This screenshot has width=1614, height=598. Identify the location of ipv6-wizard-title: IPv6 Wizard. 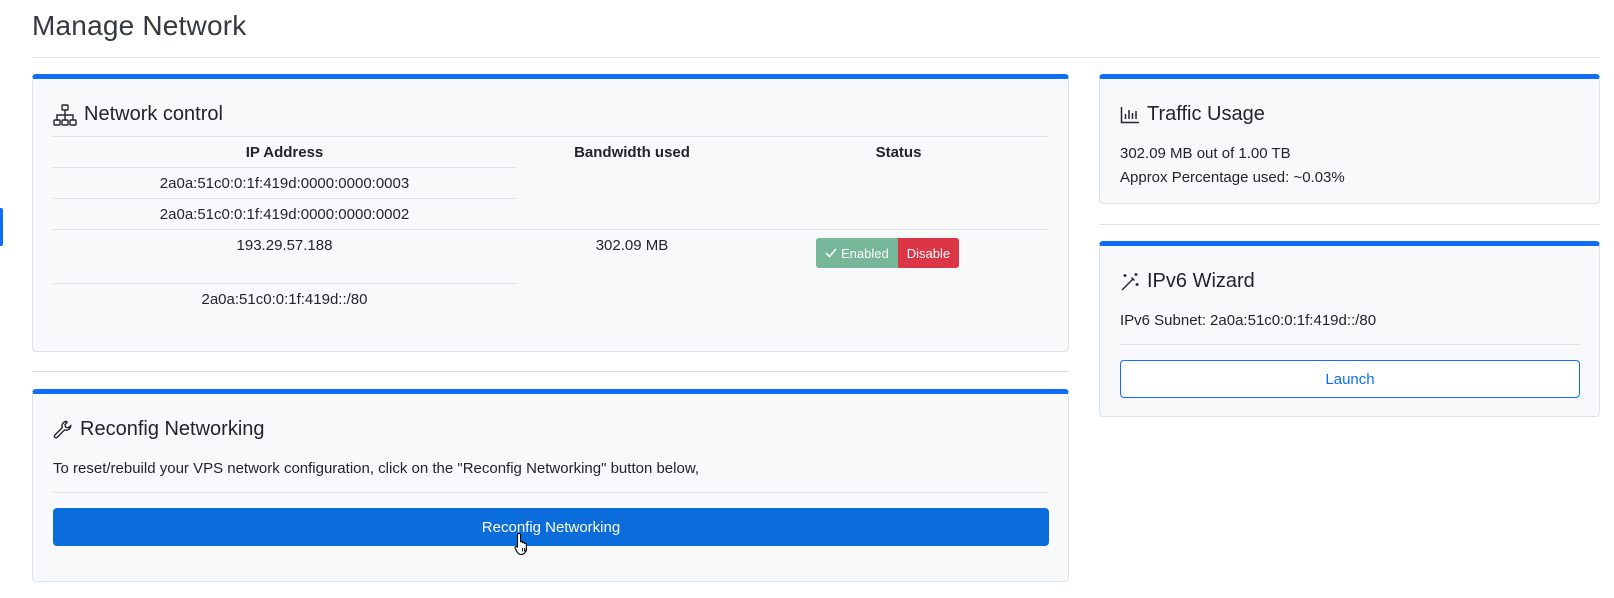
(1201, 281).